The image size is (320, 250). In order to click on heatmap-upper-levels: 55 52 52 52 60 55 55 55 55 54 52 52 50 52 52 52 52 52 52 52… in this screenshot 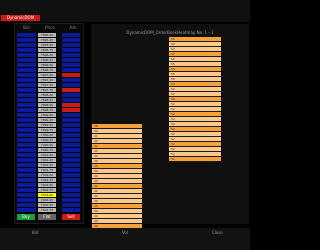, I will do `click(195, 99)`.